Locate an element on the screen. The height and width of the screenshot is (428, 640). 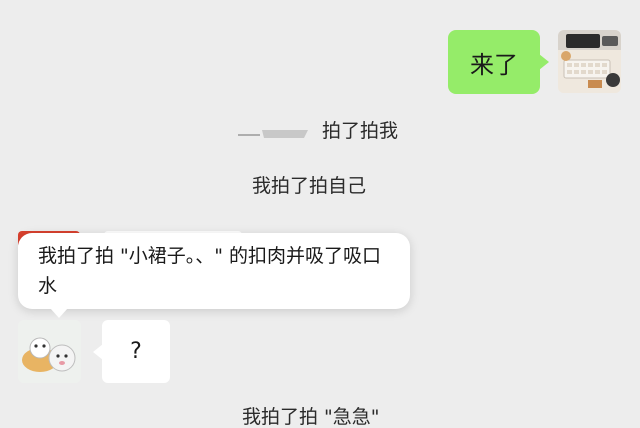
contact-avatar is located at coordinates (49, 351).